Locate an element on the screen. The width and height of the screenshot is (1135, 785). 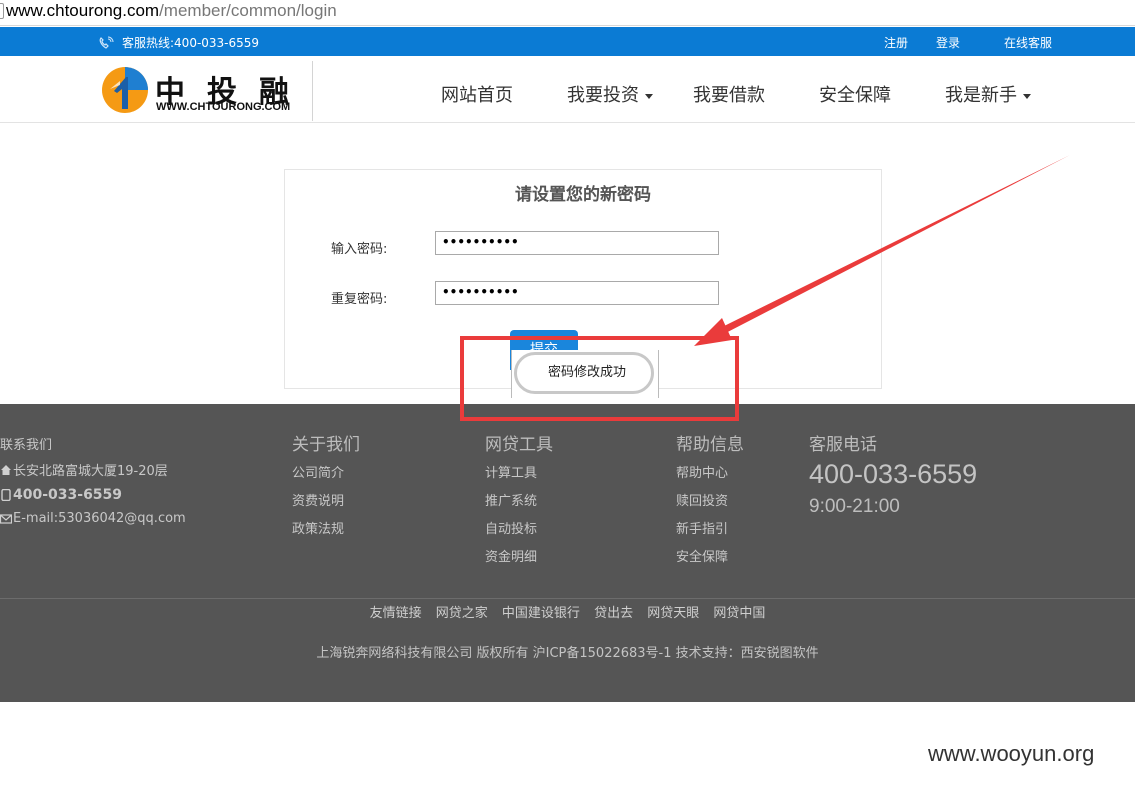
tools-heading: 网贷工具 is located at coordinates (519, 445).